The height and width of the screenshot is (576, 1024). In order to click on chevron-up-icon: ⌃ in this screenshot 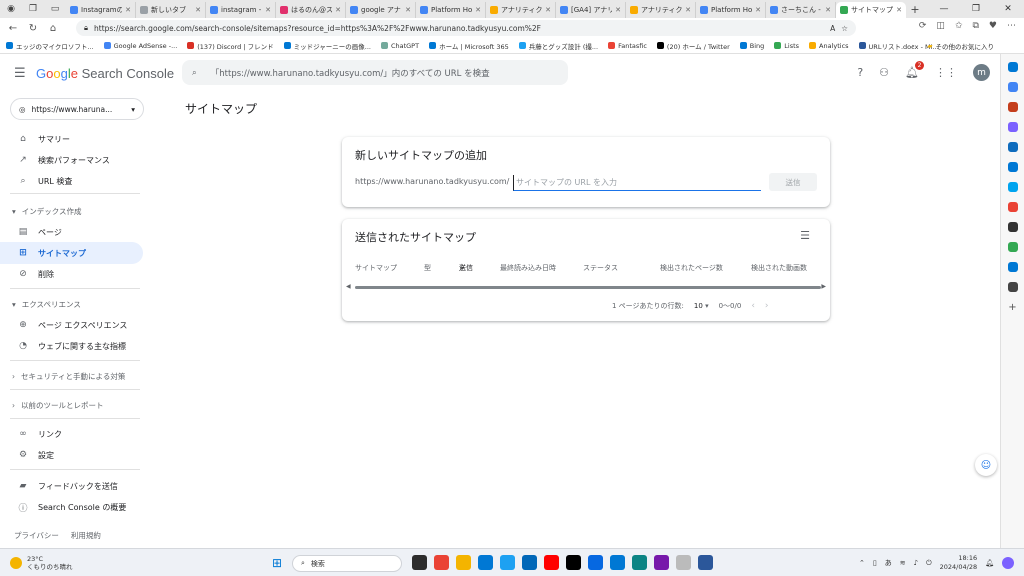, I will do `click(862, 563)`.